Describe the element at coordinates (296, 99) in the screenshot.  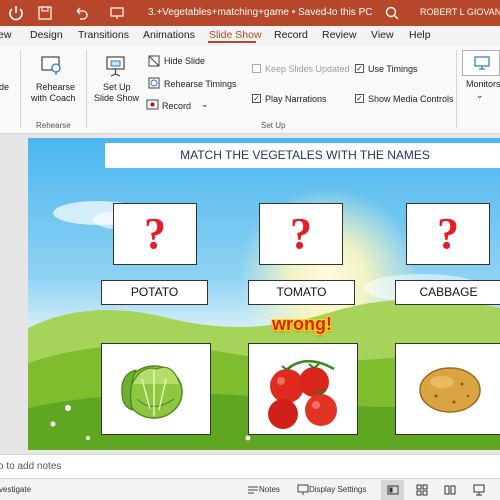
I see `play-narrations-label: Play Narrations` at that location.